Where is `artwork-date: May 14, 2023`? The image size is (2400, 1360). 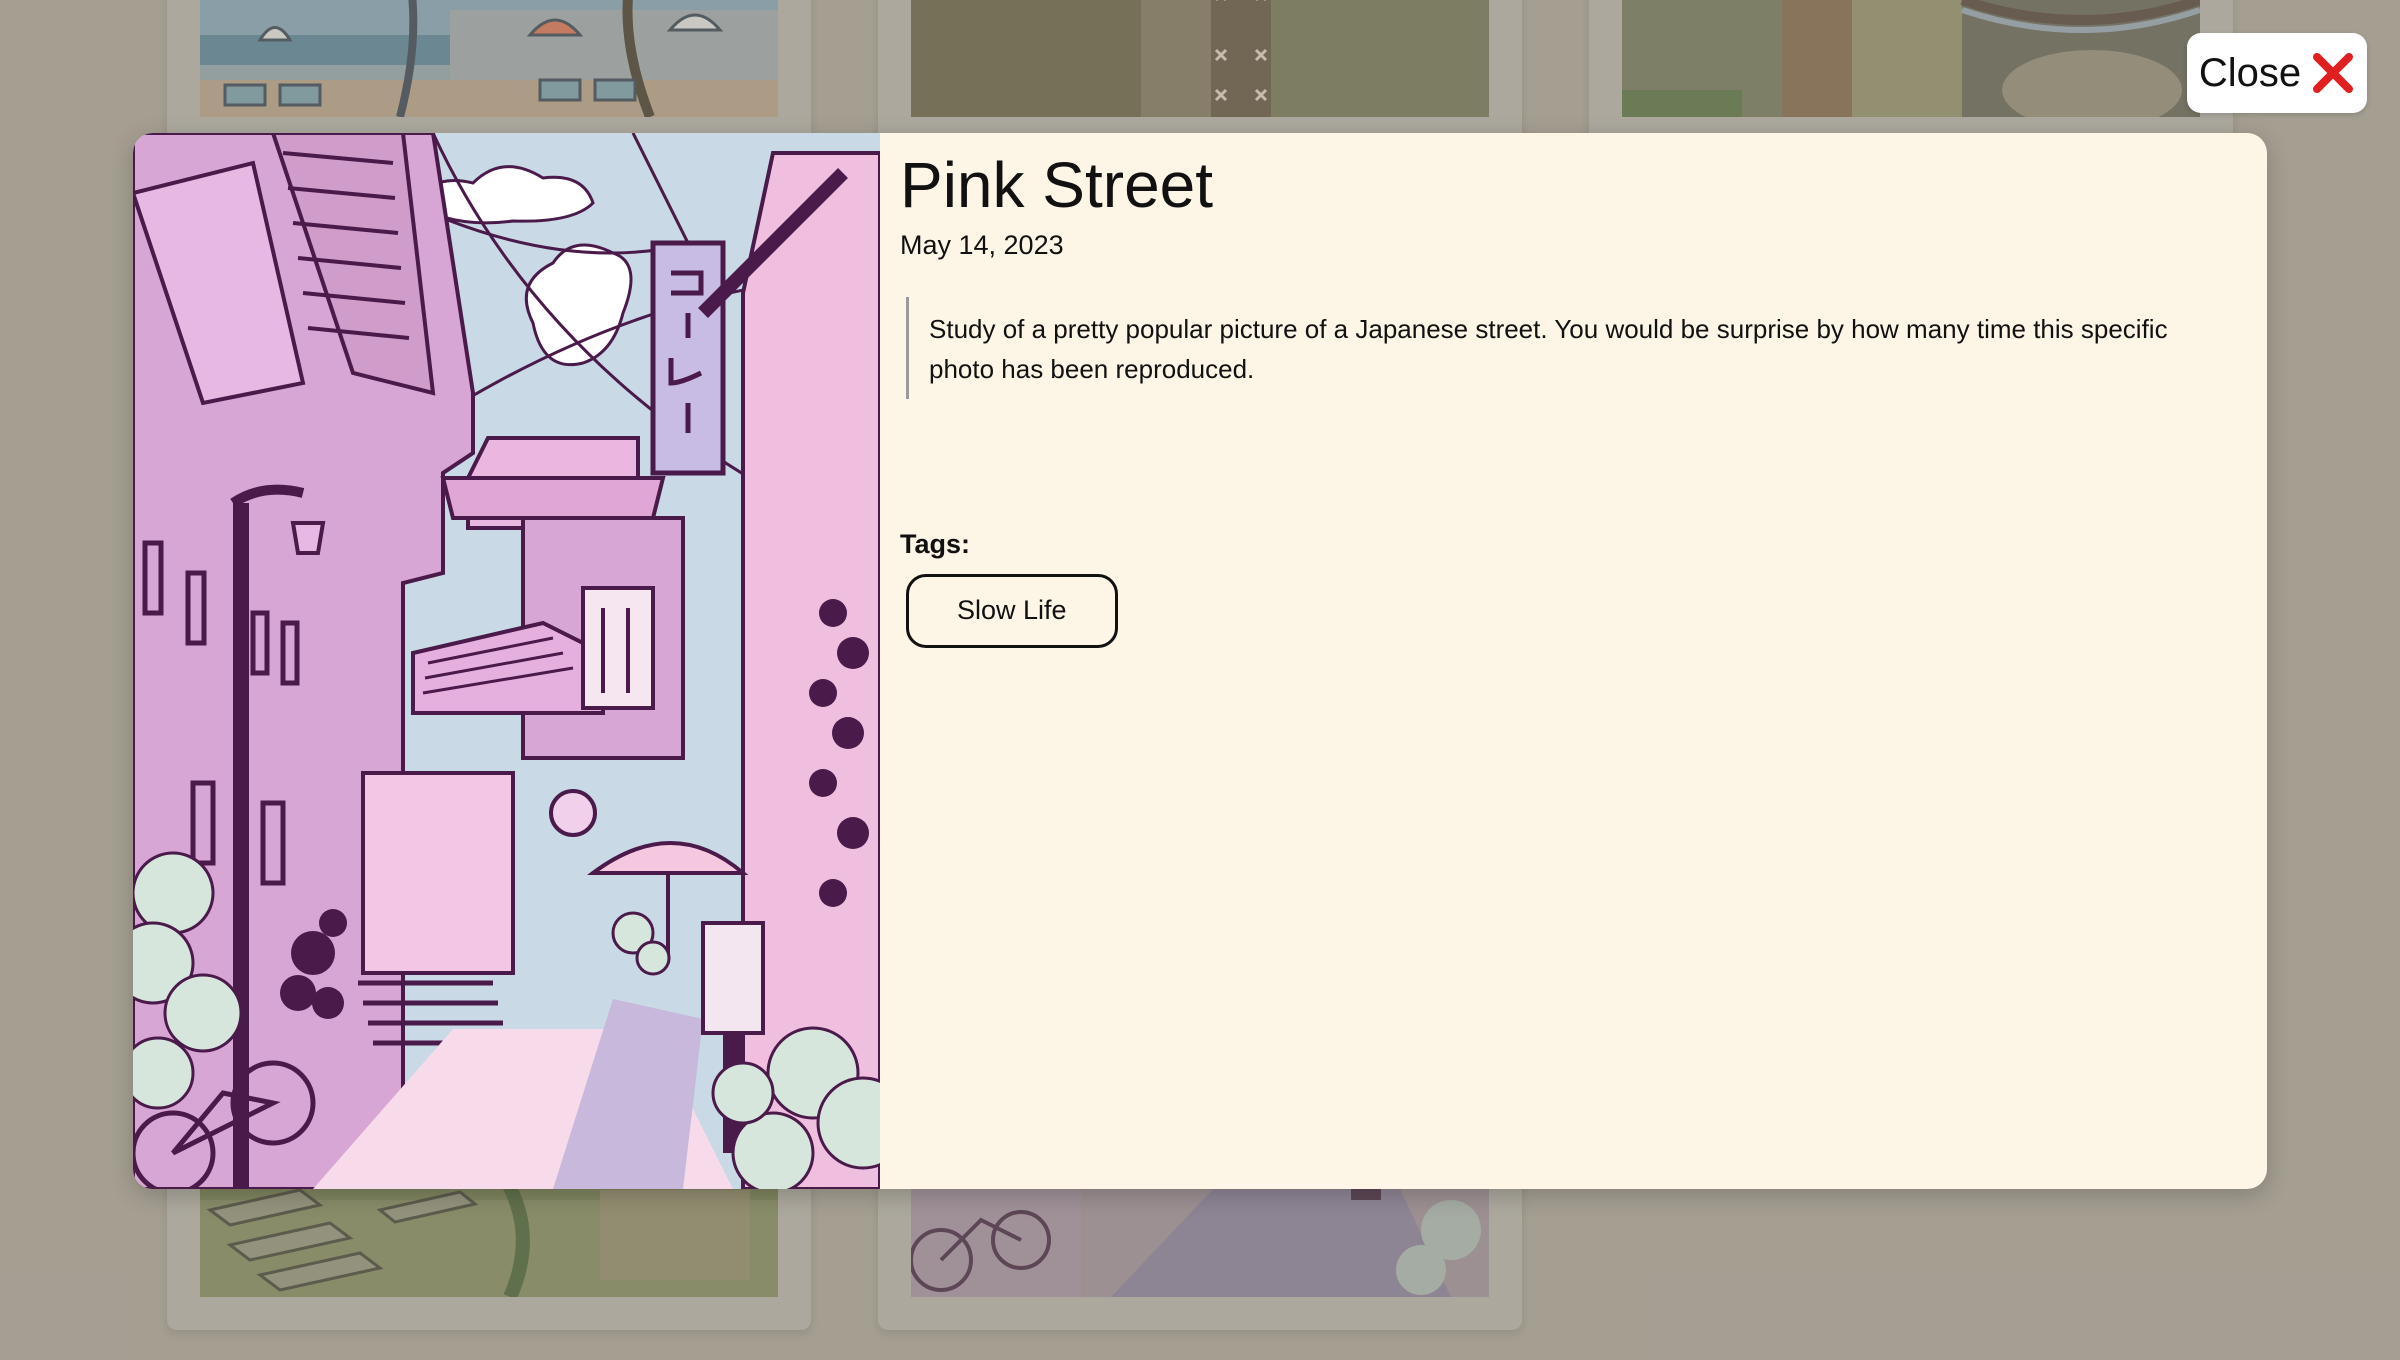
artwork-date: May 14, 2023 is located at coordinates (982, 244).